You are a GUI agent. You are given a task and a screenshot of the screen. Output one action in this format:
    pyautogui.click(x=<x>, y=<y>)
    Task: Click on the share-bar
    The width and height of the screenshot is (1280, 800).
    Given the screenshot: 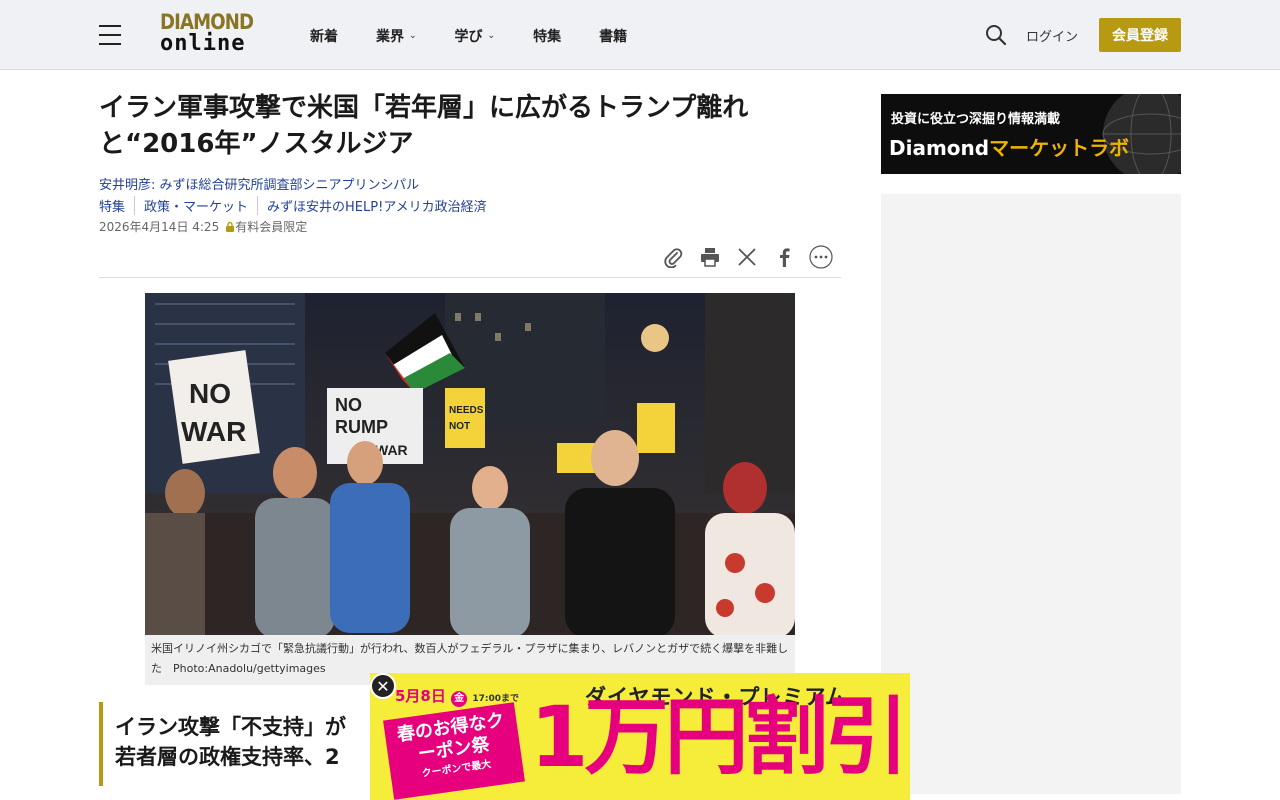 What is the action you would take?
    pyautogui.click(x=752, y=257)
    